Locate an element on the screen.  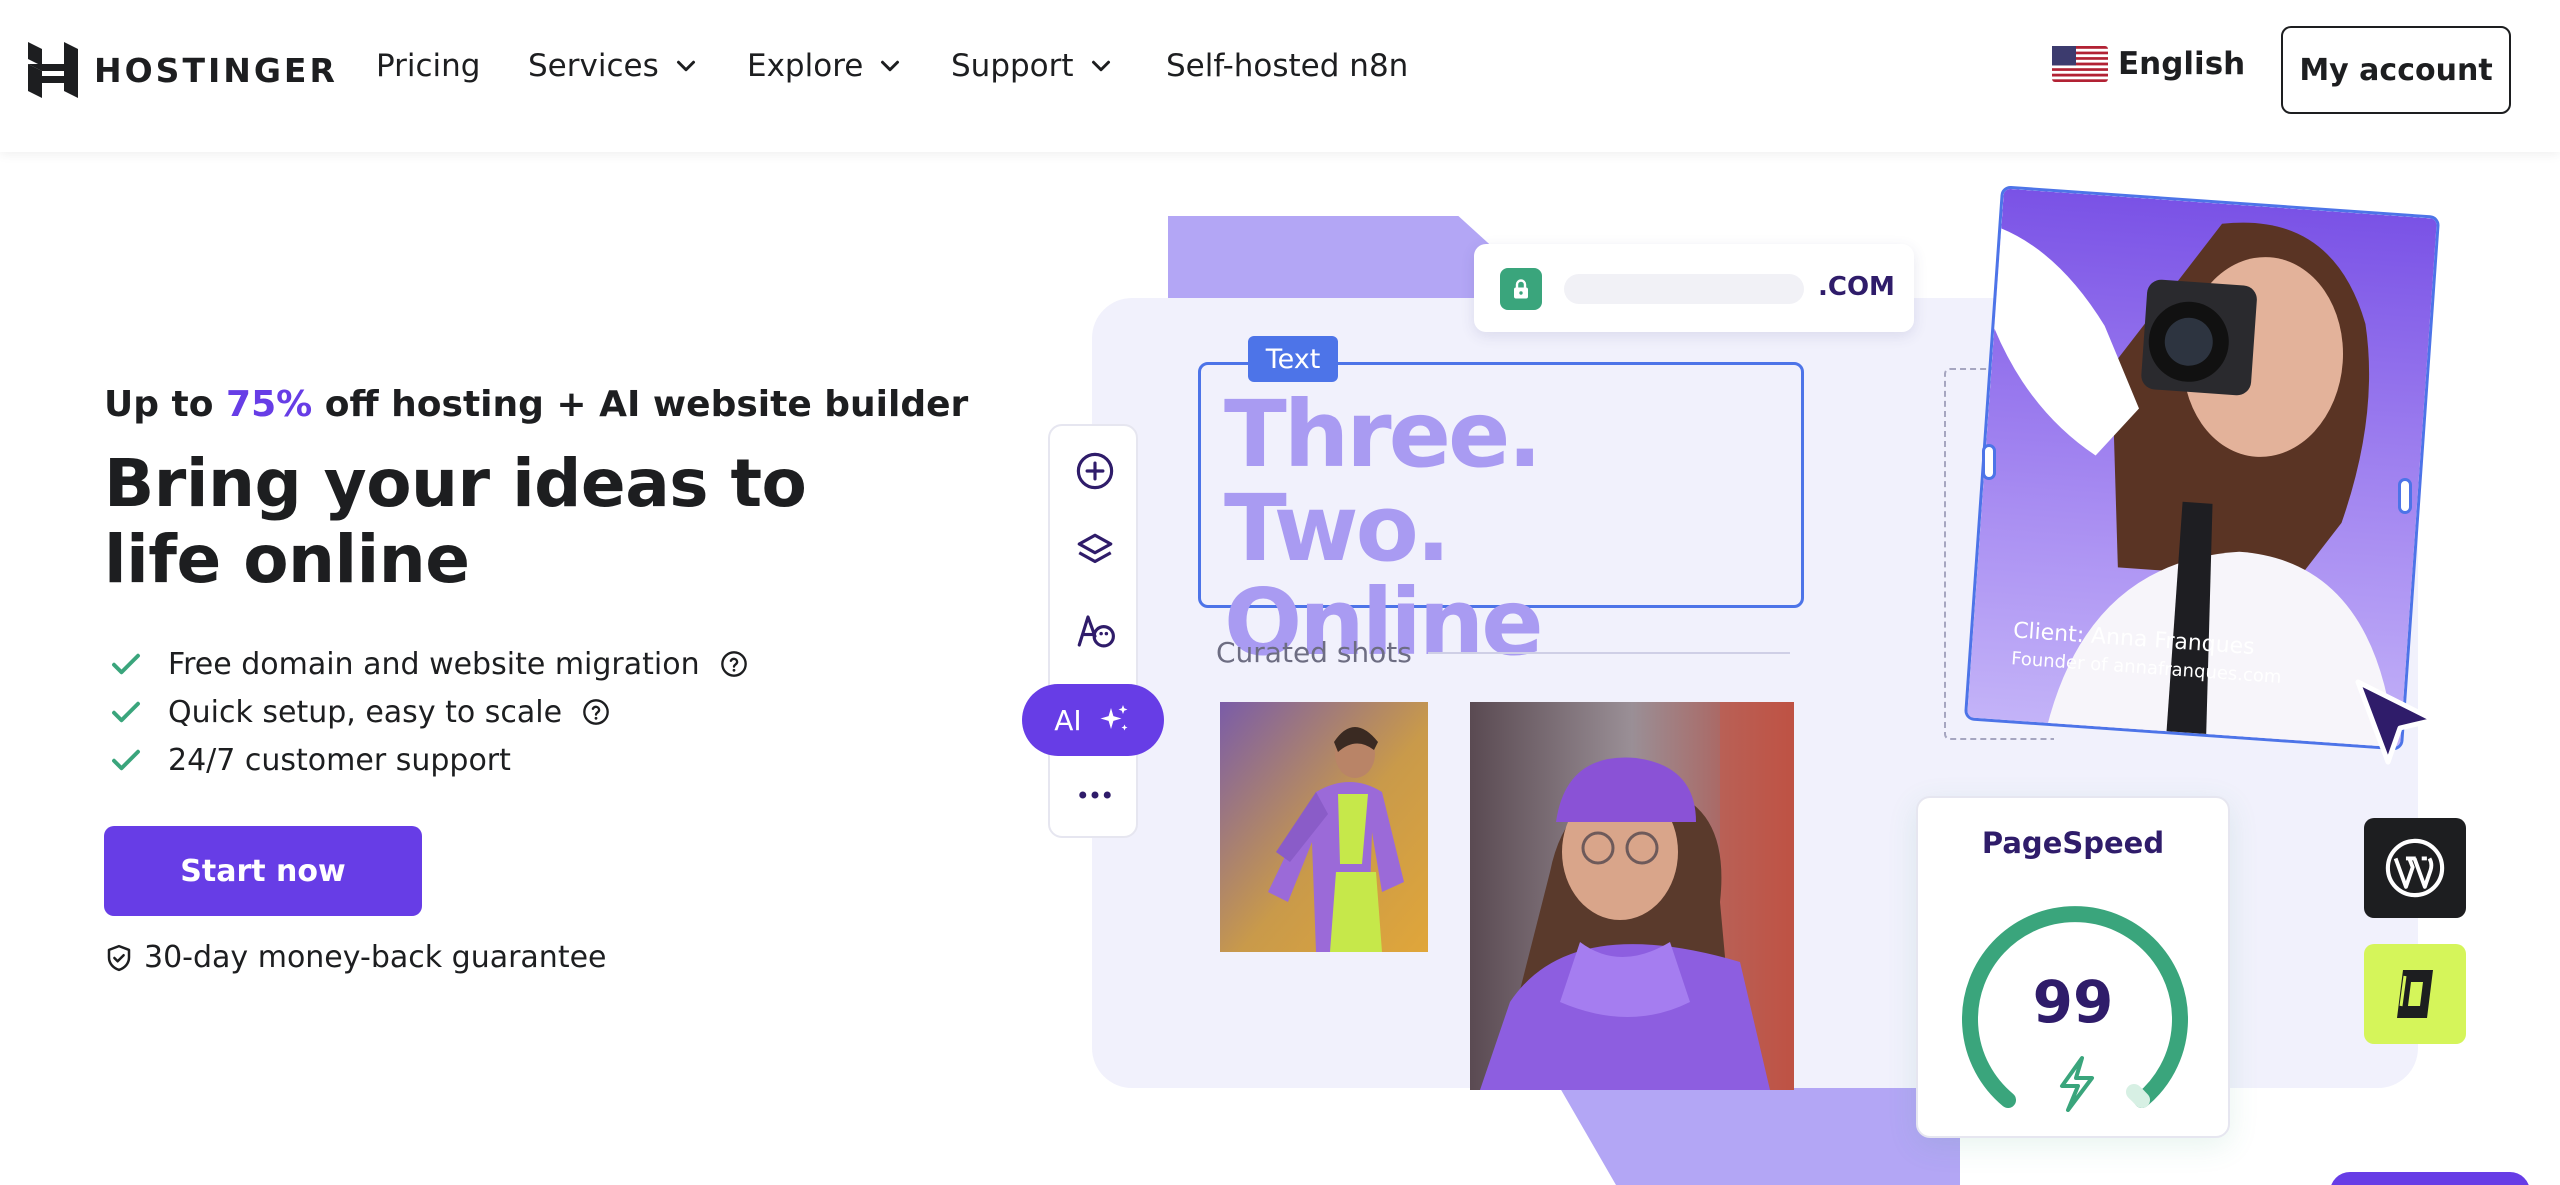
plus-circle-icon is located at coordinates (1095, 471).